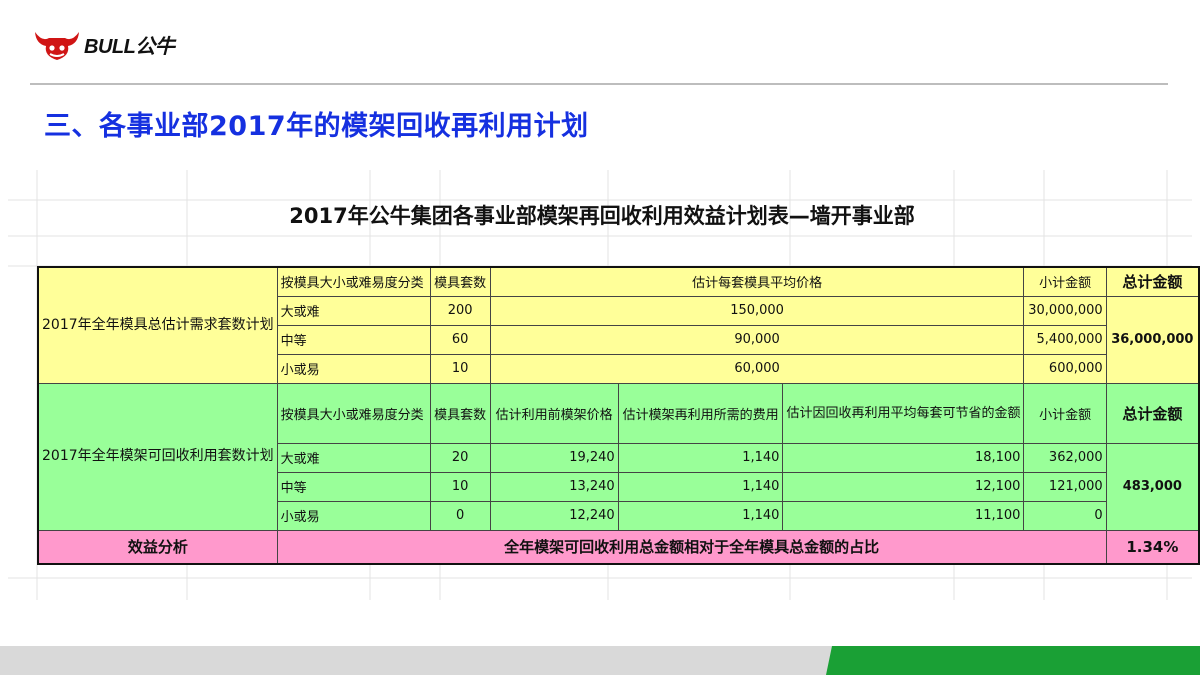  Describe the element at coordinates (757, 339) in the screenshot. I see `row-price: 90,000` at that location.